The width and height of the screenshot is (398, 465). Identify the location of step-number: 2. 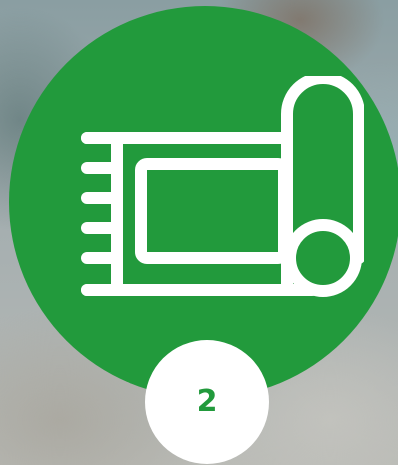
(207, 401).